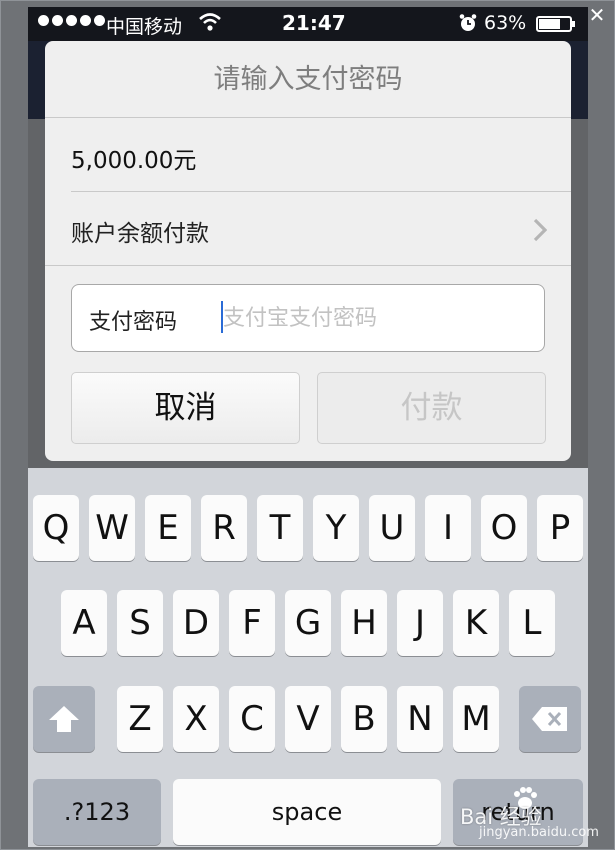 The height and width of the screenshot is (850, 615). What do you see at coordinates (210, 24) in the screenshot?
I see `wifi-icon` at bounding box center [210, 24].